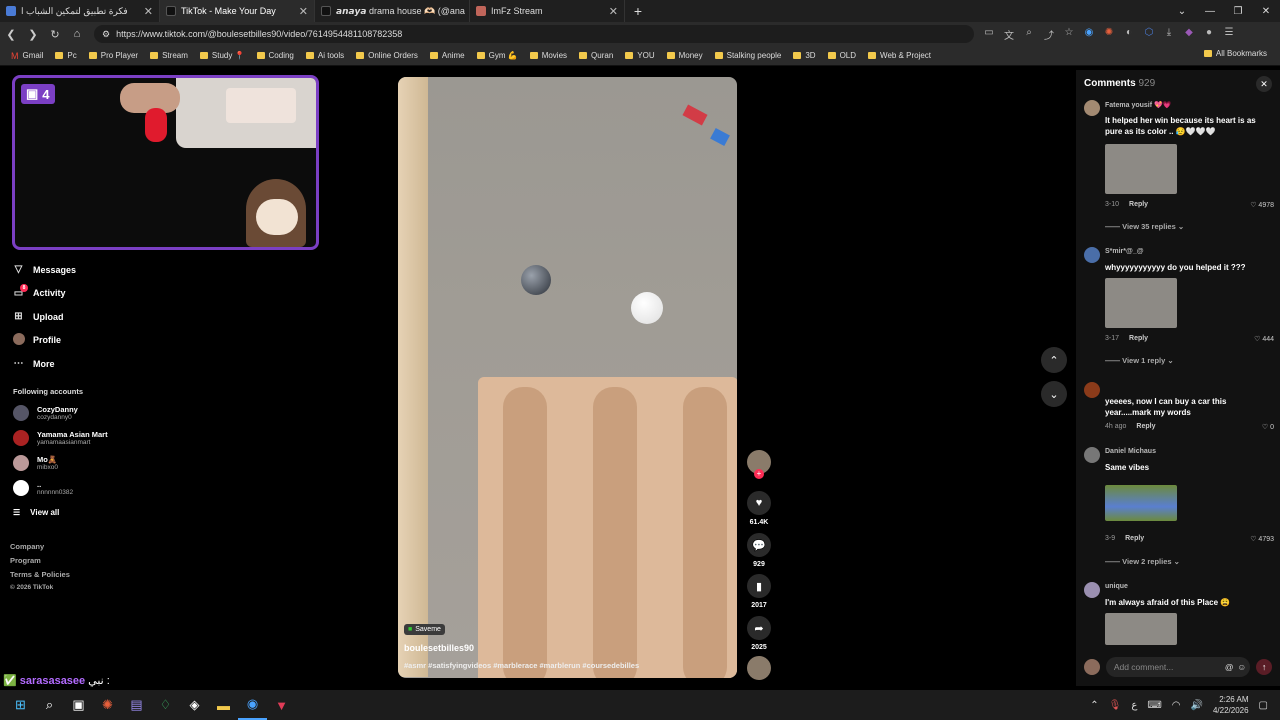 This screenshot has width=1280, height=720. Describe the element at coordinates (497, 55) in the screenshot. I see `bookmark-folder: Gym 💪` at that location.